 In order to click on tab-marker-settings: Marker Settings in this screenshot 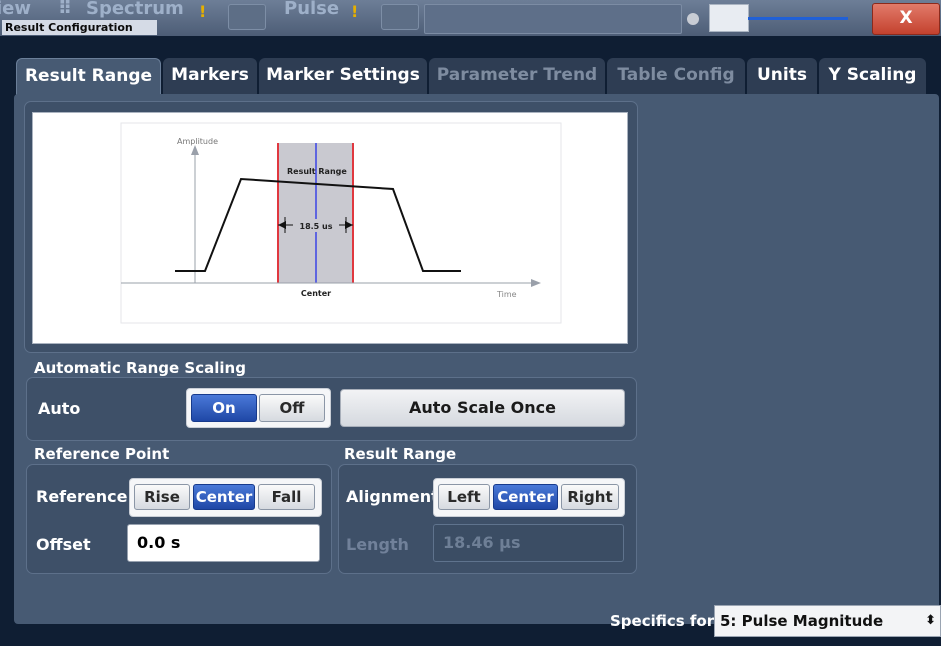, I will do `click(343, 76)`.